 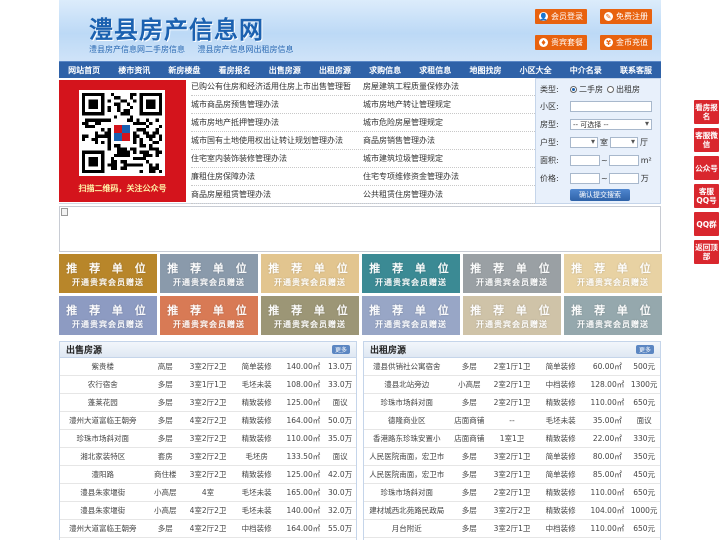 What do you see at coordinates (435, 70) in the screenshot?
I see `nav-item: 求租信息` at bounding box center [435, 70].